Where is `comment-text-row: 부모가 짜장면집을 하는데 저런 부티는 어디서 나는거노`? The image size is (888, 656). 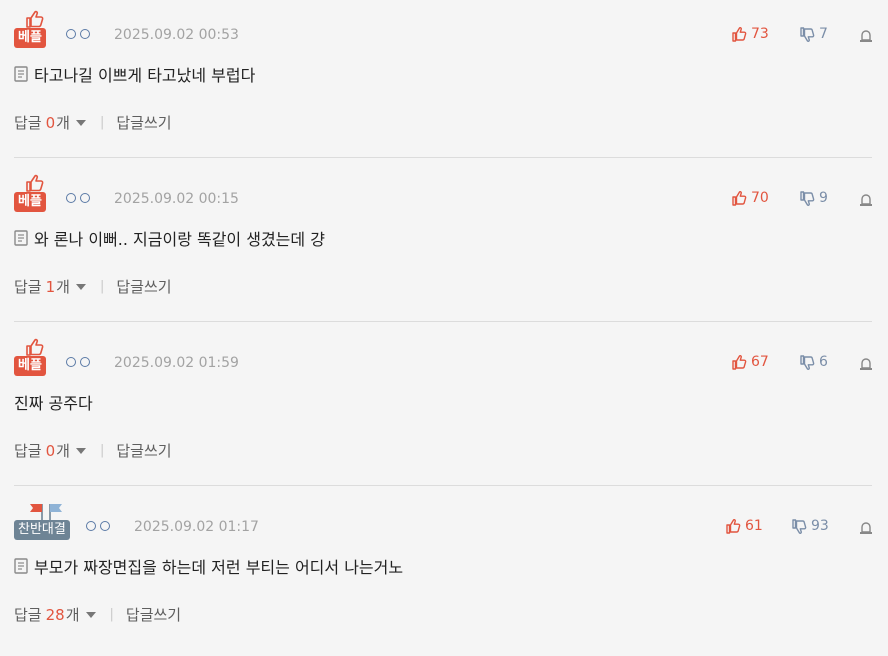
comment-text-row: 부모가 짜장면집을 하는데 저런 부티는 어디서 나는거노 is located at coordinates (208, 566).